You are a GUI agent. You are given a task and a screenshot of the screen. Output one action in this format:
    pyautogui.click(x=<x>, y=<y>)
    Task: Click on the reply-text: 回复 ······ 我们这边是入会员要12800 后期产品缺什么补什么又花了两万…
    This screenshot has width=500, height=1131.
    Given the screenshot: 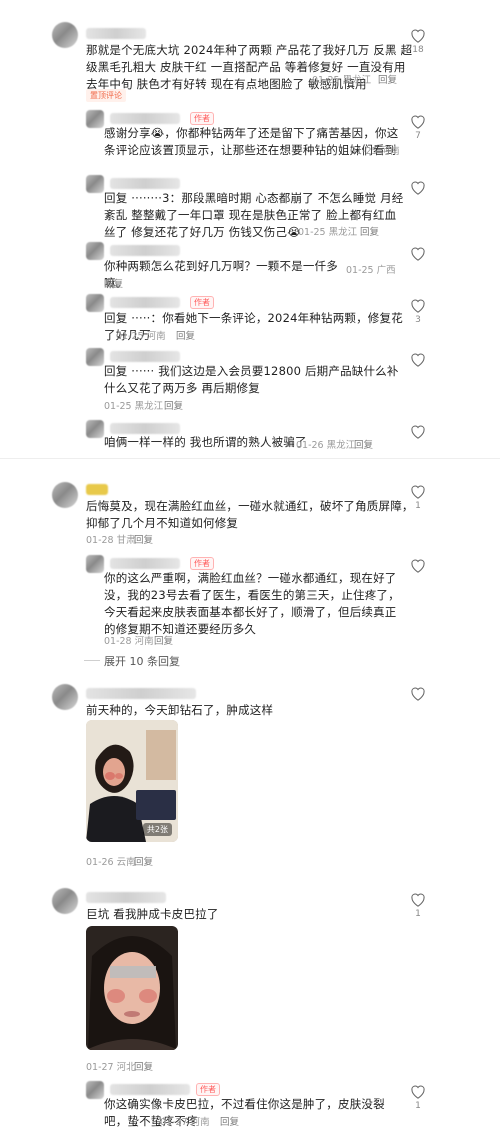 What is the action you would take?
    pyautogui.click(x=251, y=379)
    